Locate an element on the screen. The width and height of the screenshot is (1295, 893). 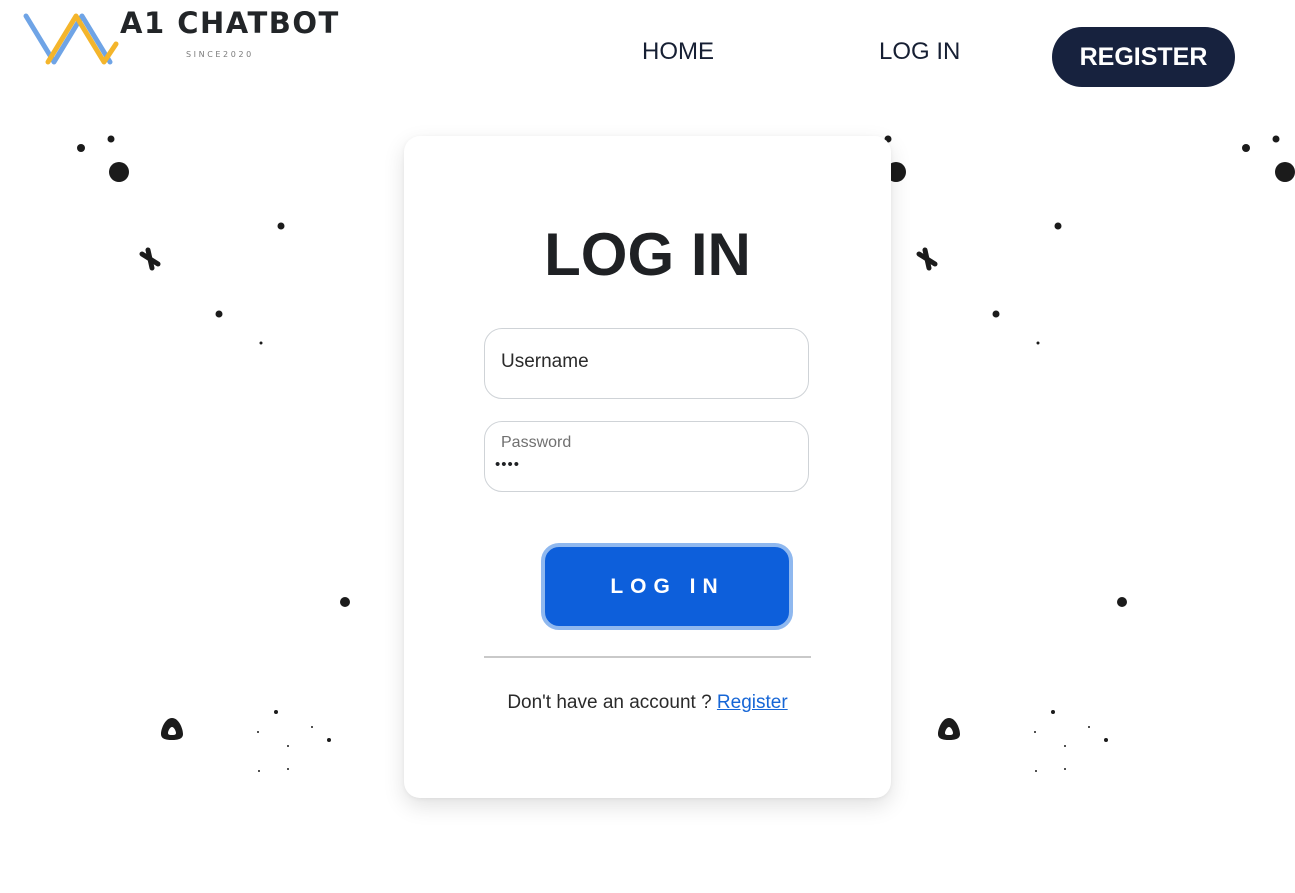
password-input is located at coordinates (640, 464).